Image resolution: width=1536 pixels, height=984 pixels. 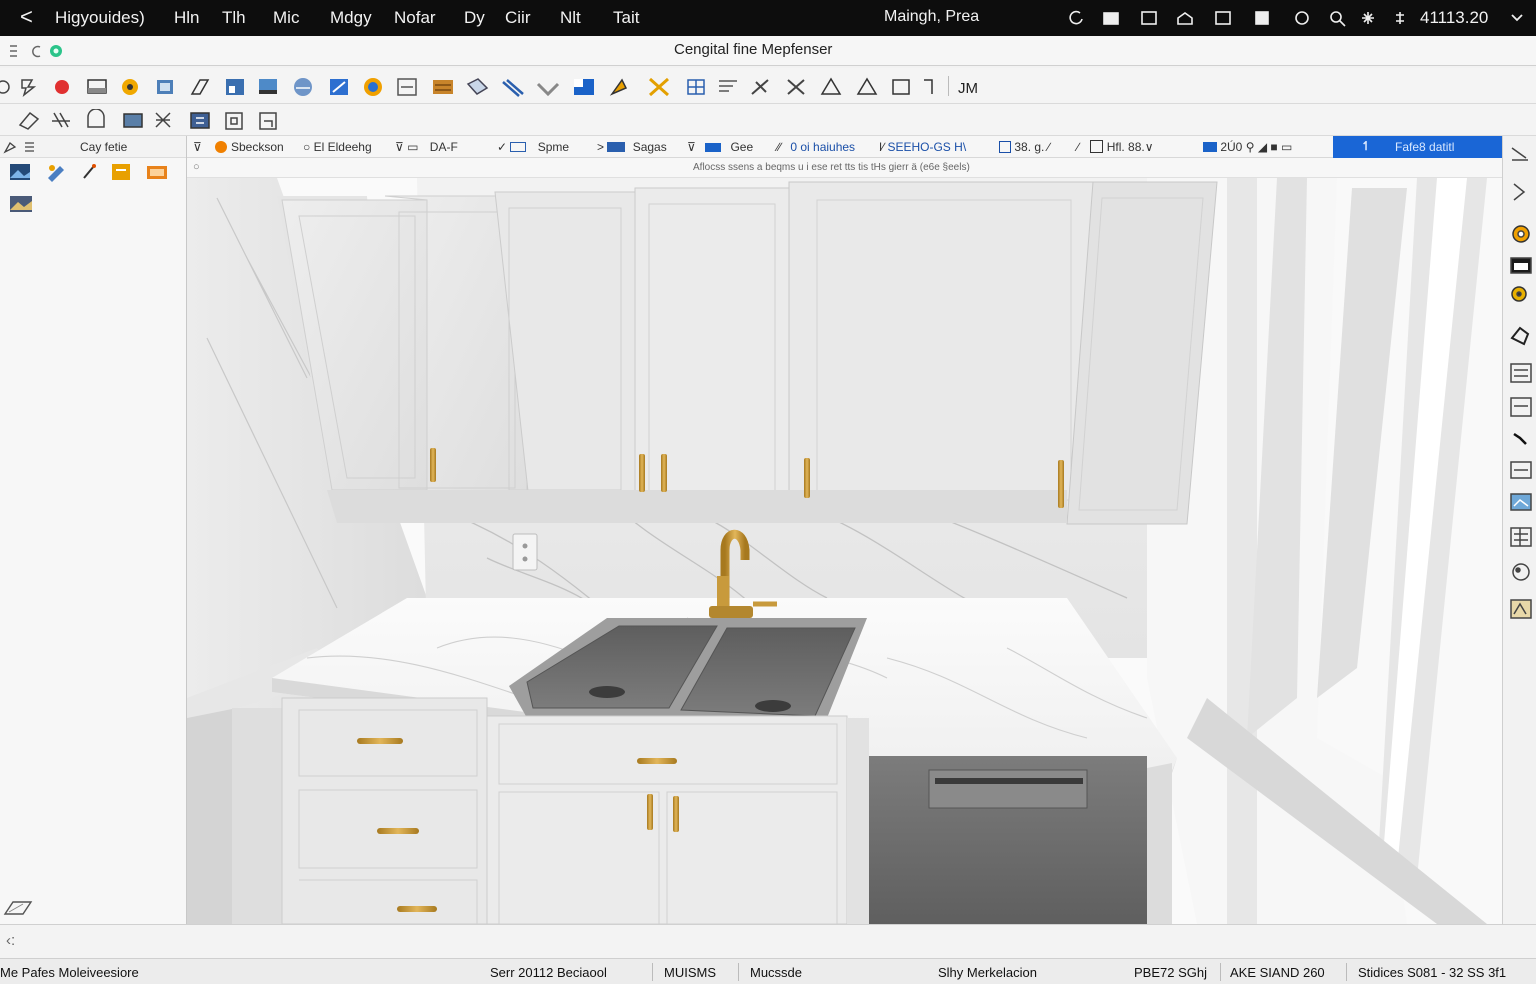 I want to click on option-11-label: 2Ú0, so click(x=1231, y=147).